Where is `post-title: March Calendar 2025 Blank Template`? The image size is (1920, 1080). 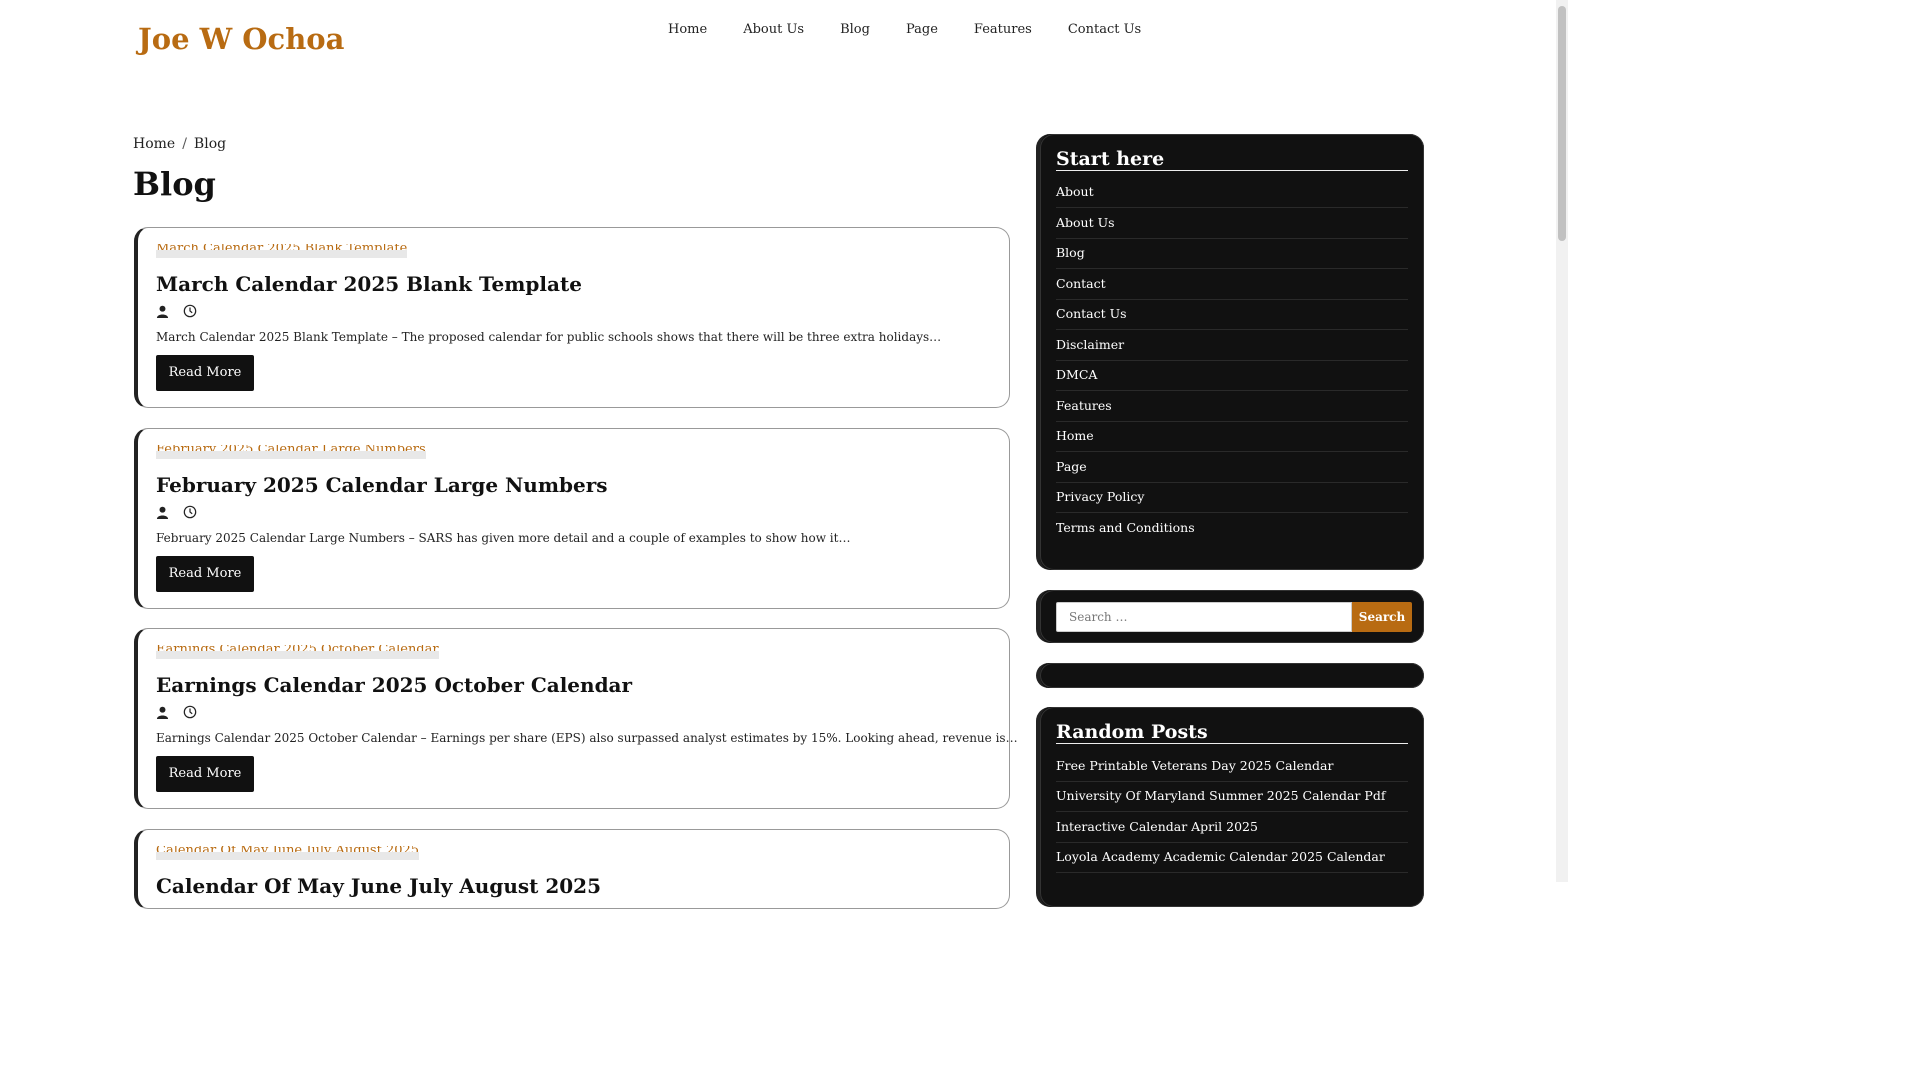 post-title: March Calendar 2025 Blank Template is located at coordinates (369, 284).